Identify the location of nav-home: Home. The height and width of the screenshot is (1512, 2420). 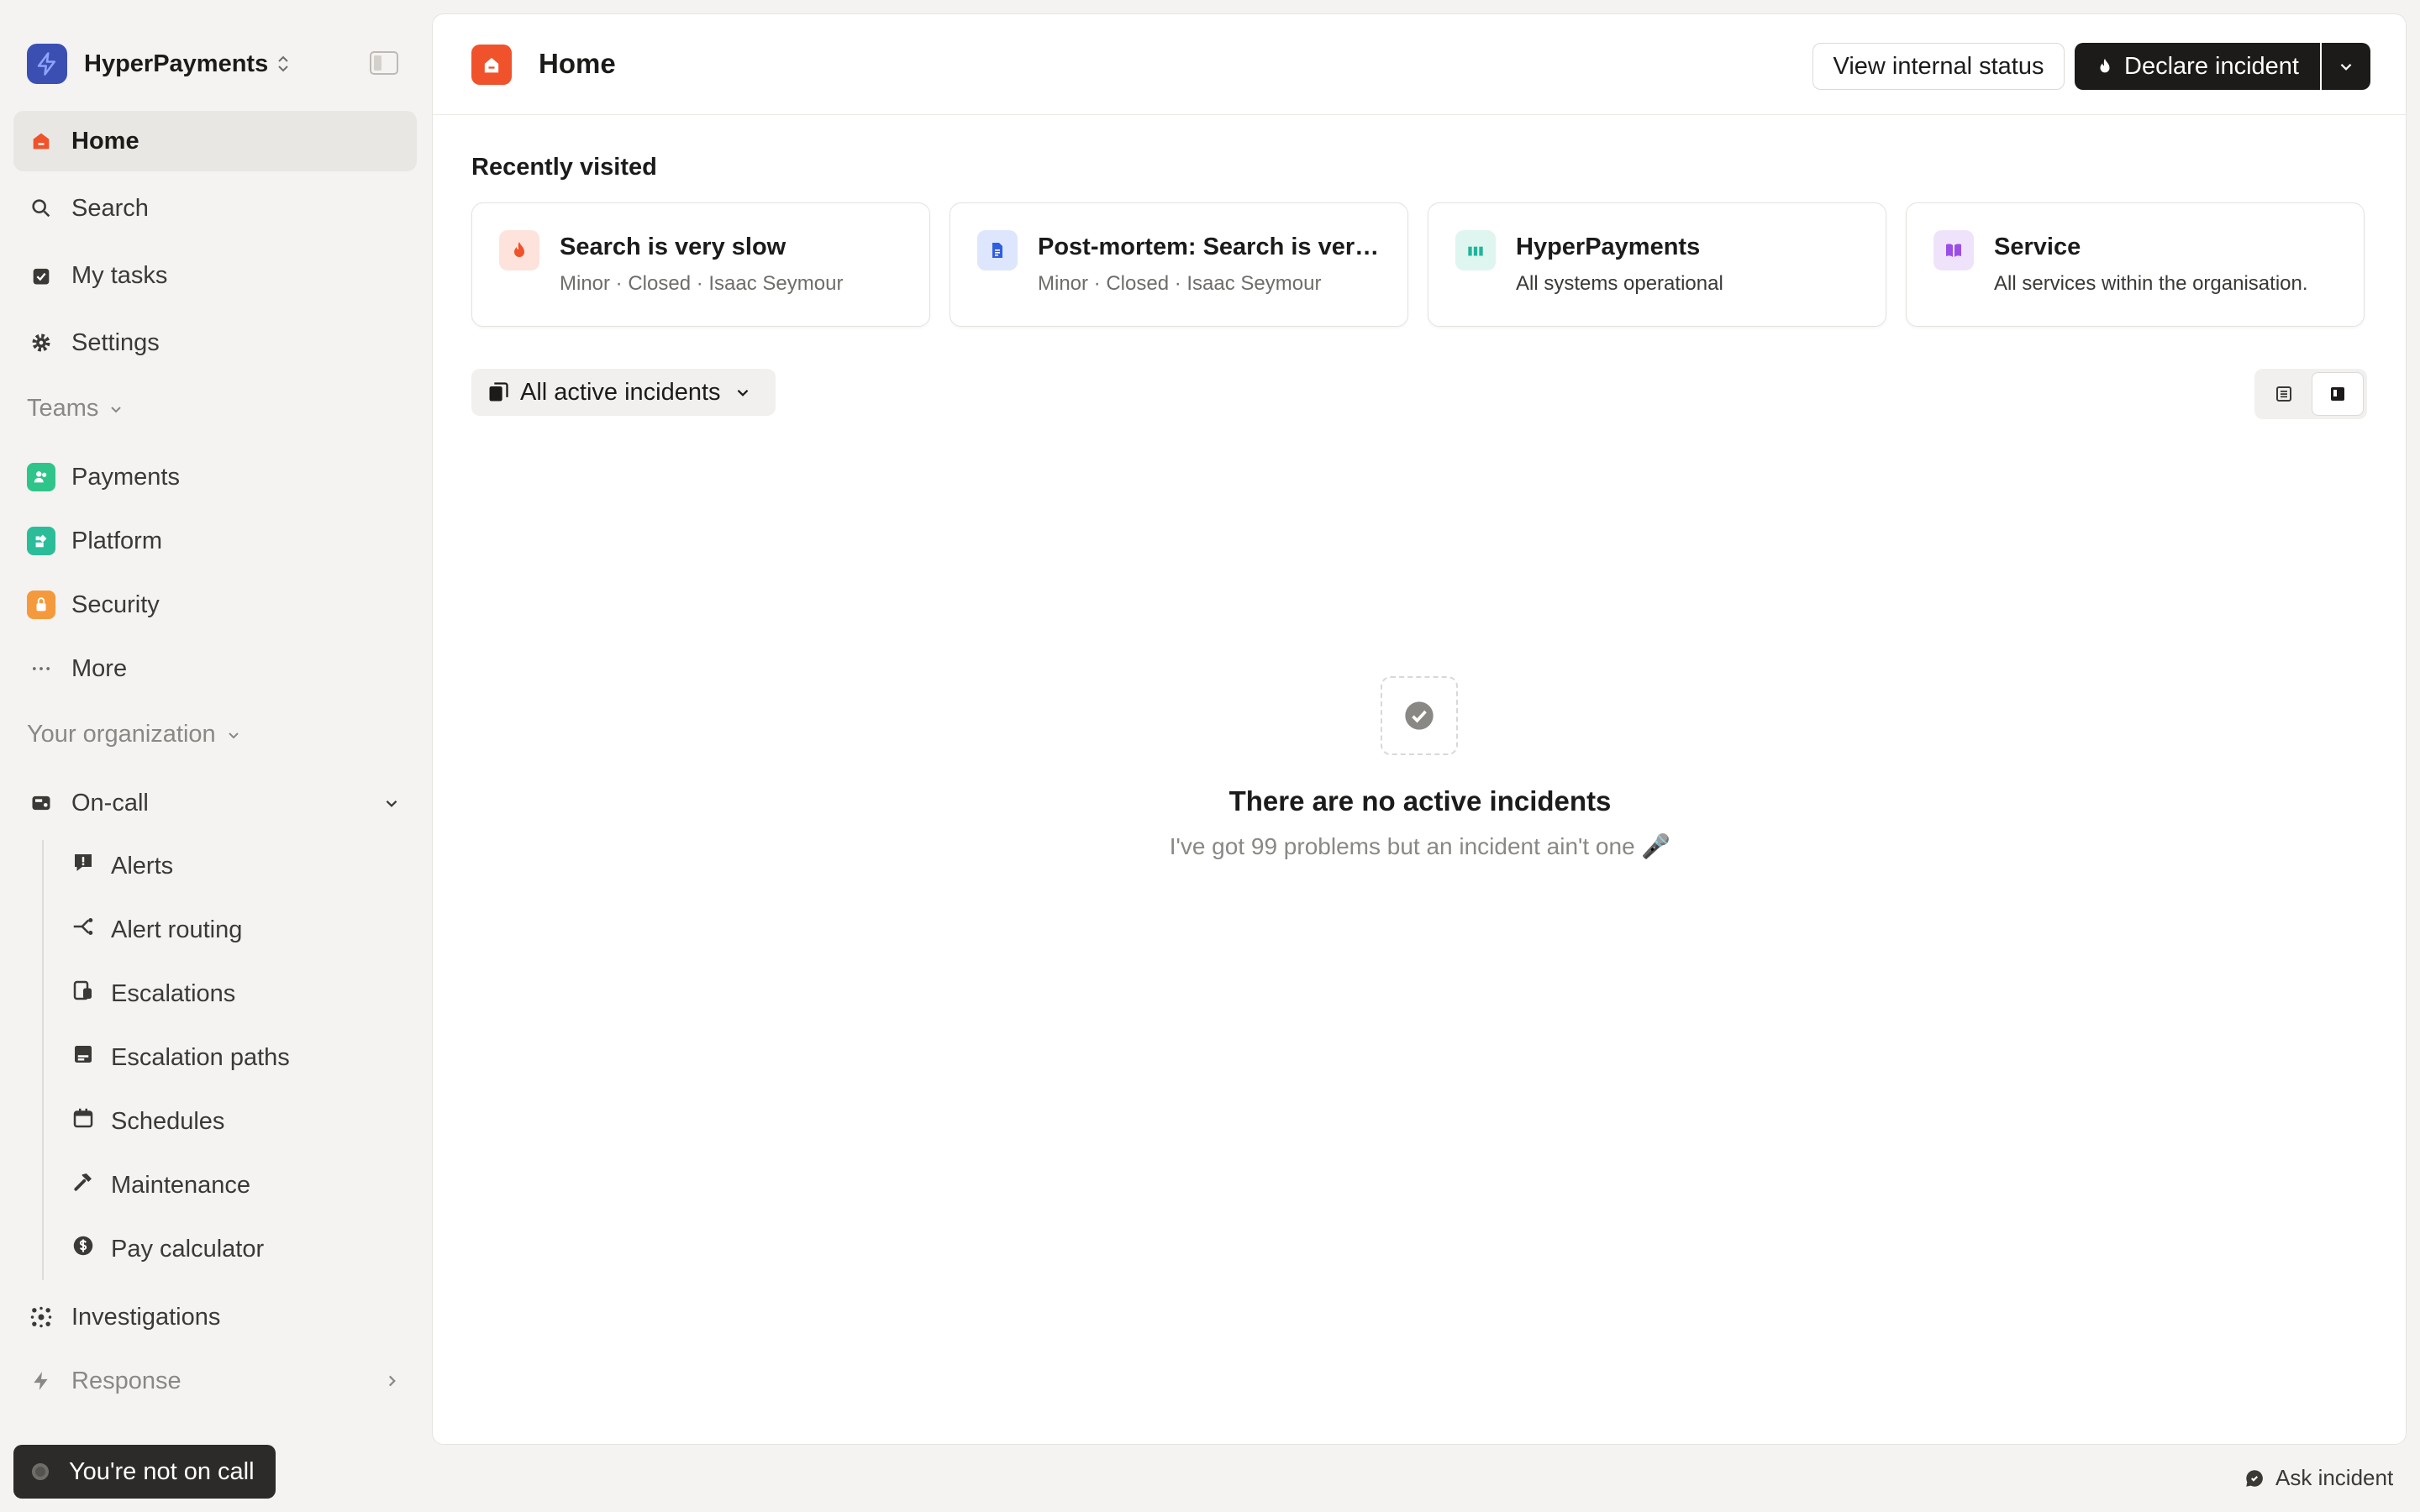
(215, 141).